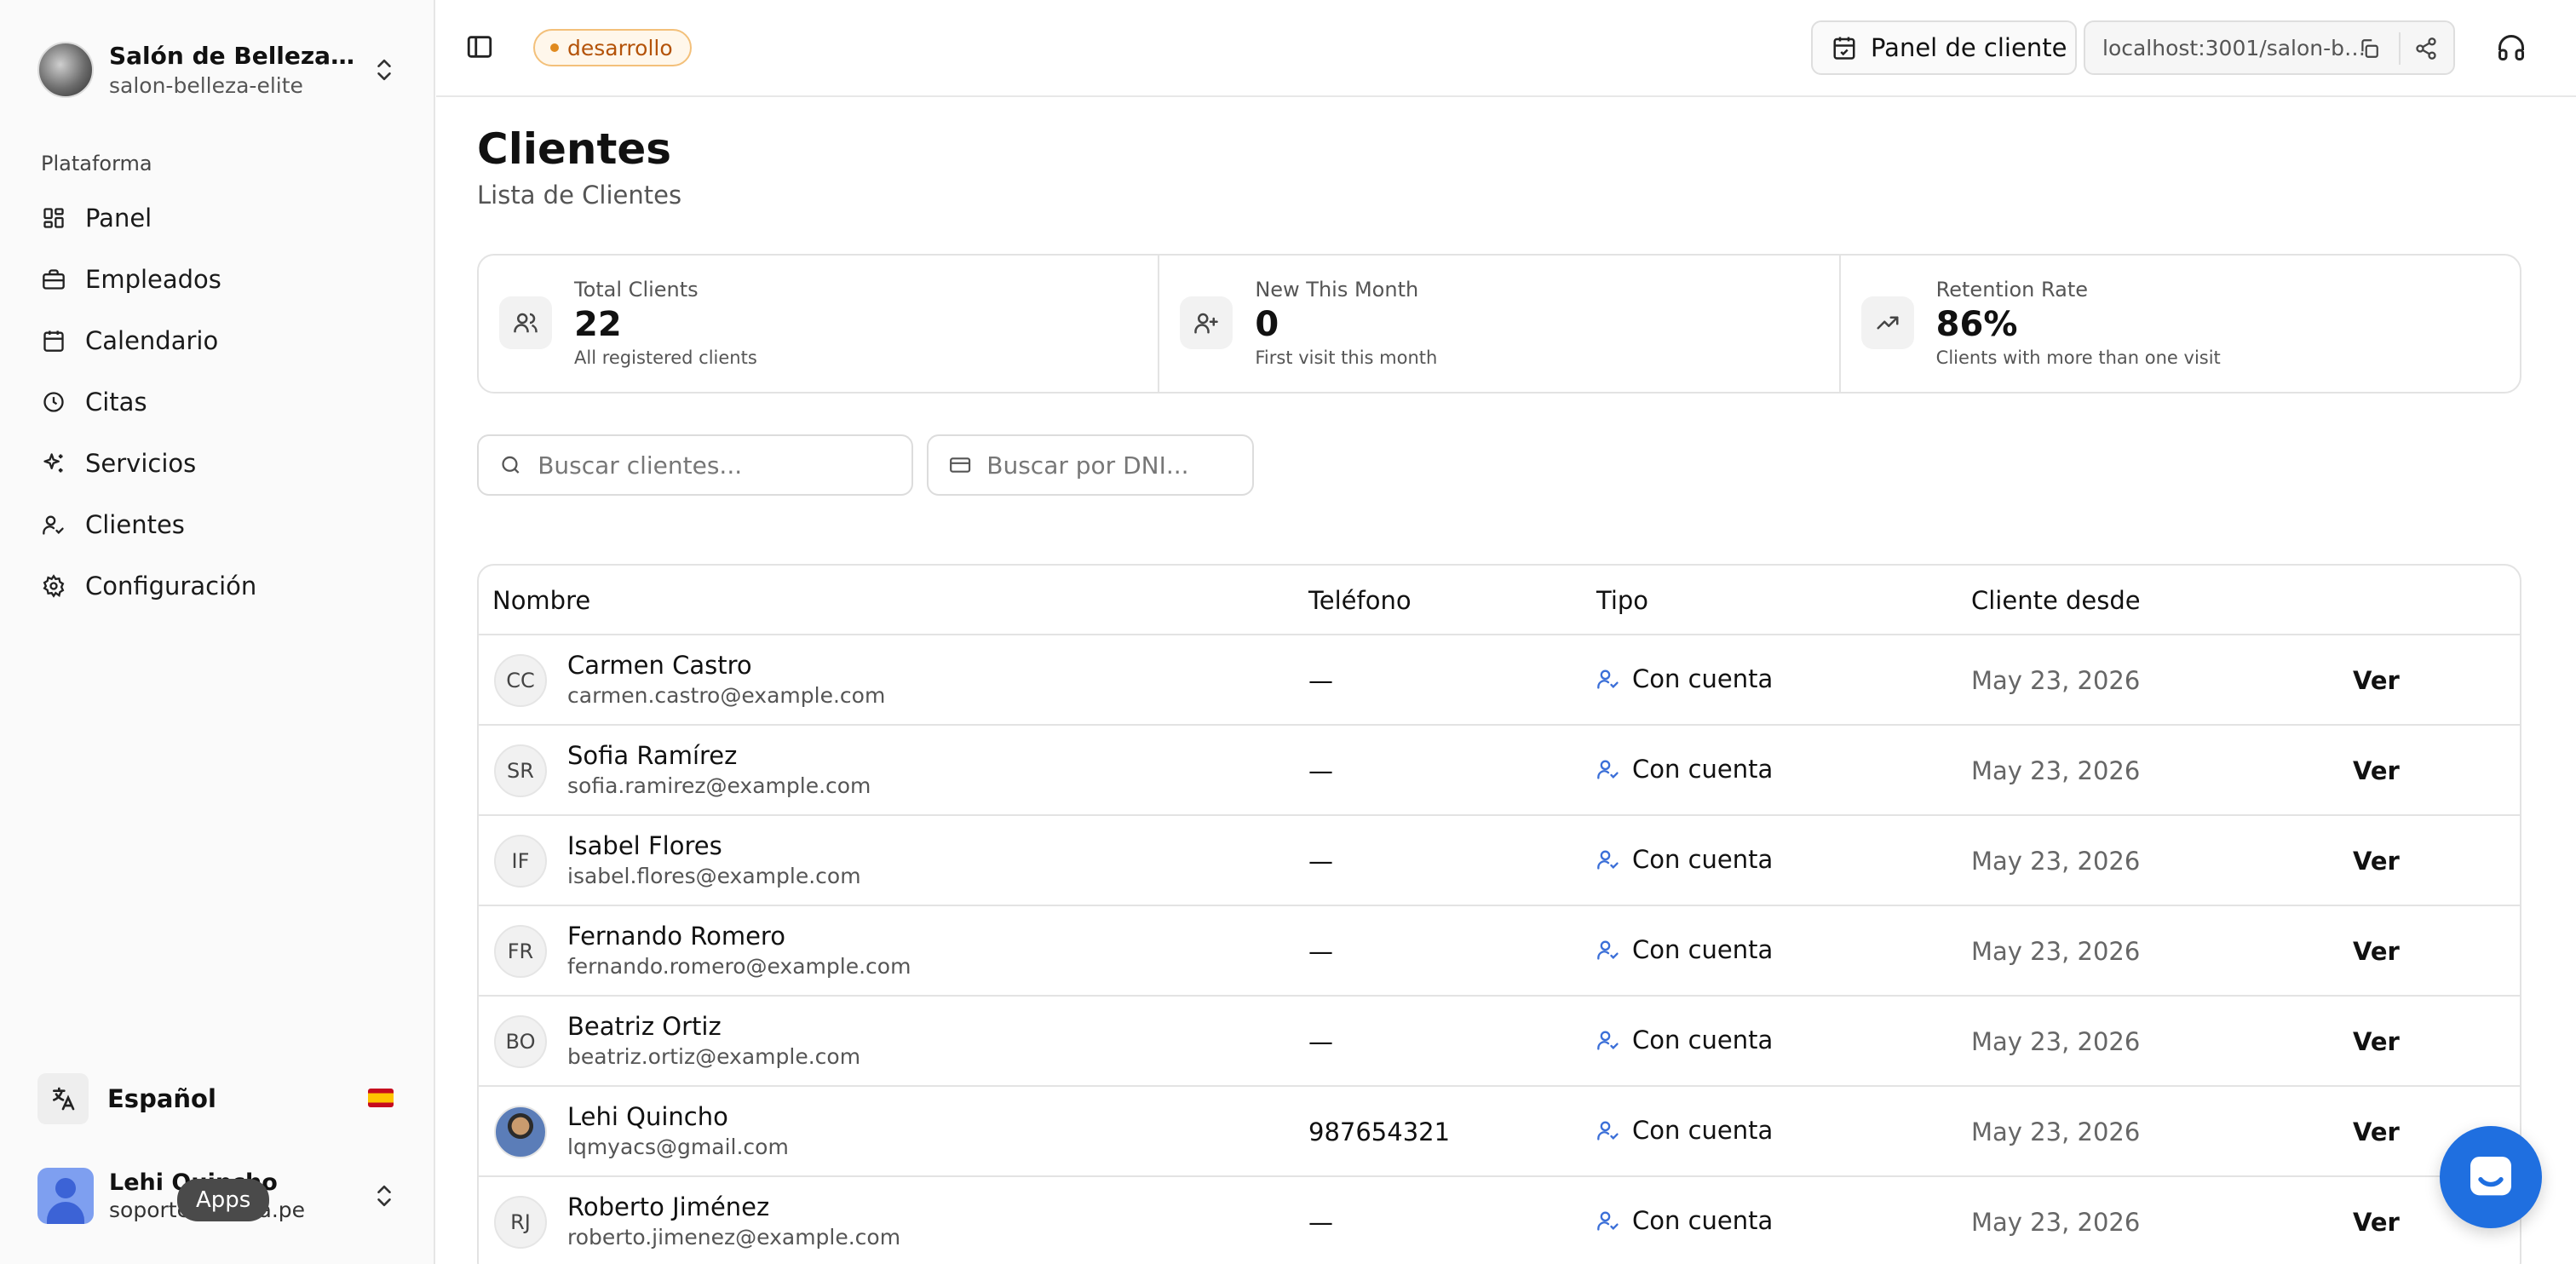  Describe the element at coordinates (222, 524) in the screenshot. I see `sidebar-item-clientes: Clientes` at that location.